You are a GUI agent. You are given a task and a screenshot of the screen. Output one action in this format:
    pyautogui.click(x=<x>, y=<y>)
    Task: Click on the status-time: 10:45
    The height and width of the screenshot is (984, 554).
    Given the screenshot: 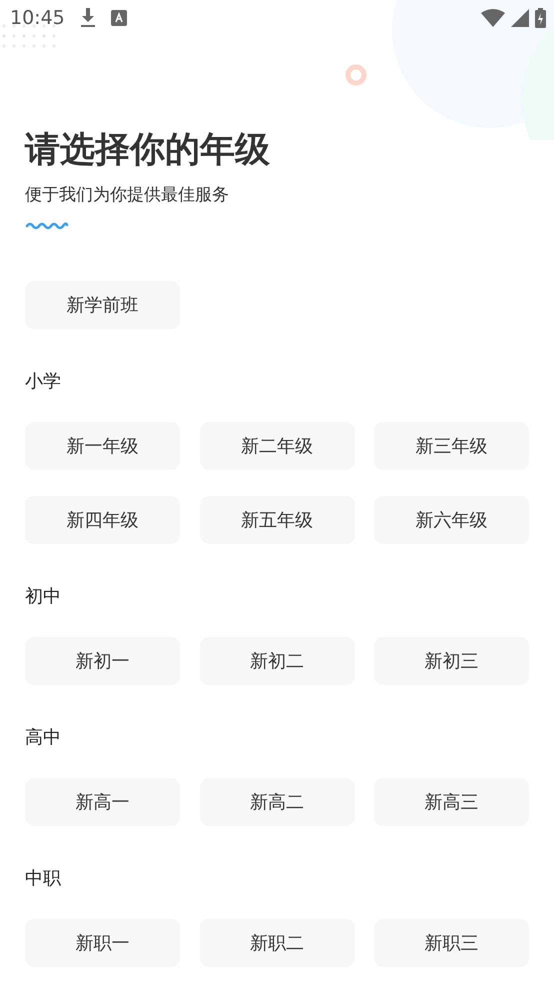 What is the action you would take?
    pyautogui.click(x=37, y=18)
    